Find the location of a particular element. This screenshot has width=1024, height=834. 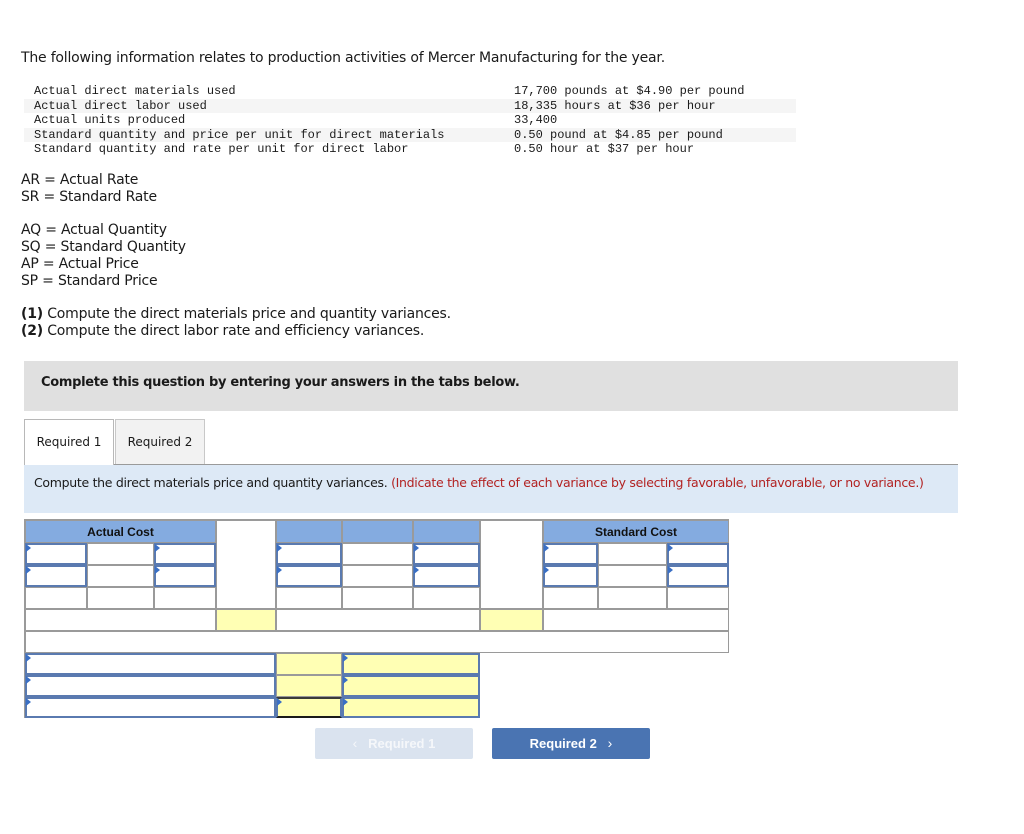

quantity-variance-input is located at coordinates (511, 620).